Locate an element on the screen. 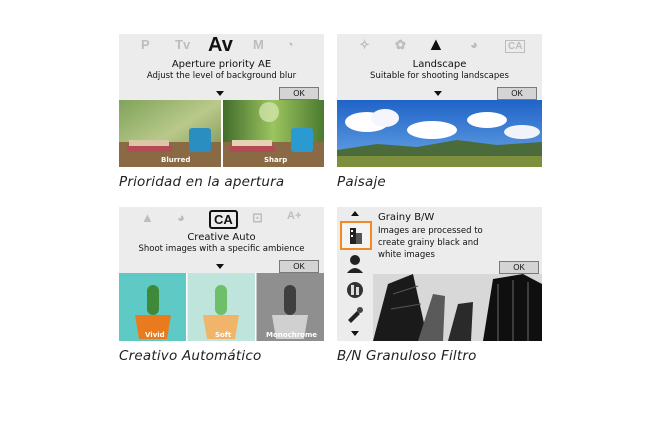 The height and width of the screenshot is (446, 661). portrait-icon is located at coordinates (355, 264).